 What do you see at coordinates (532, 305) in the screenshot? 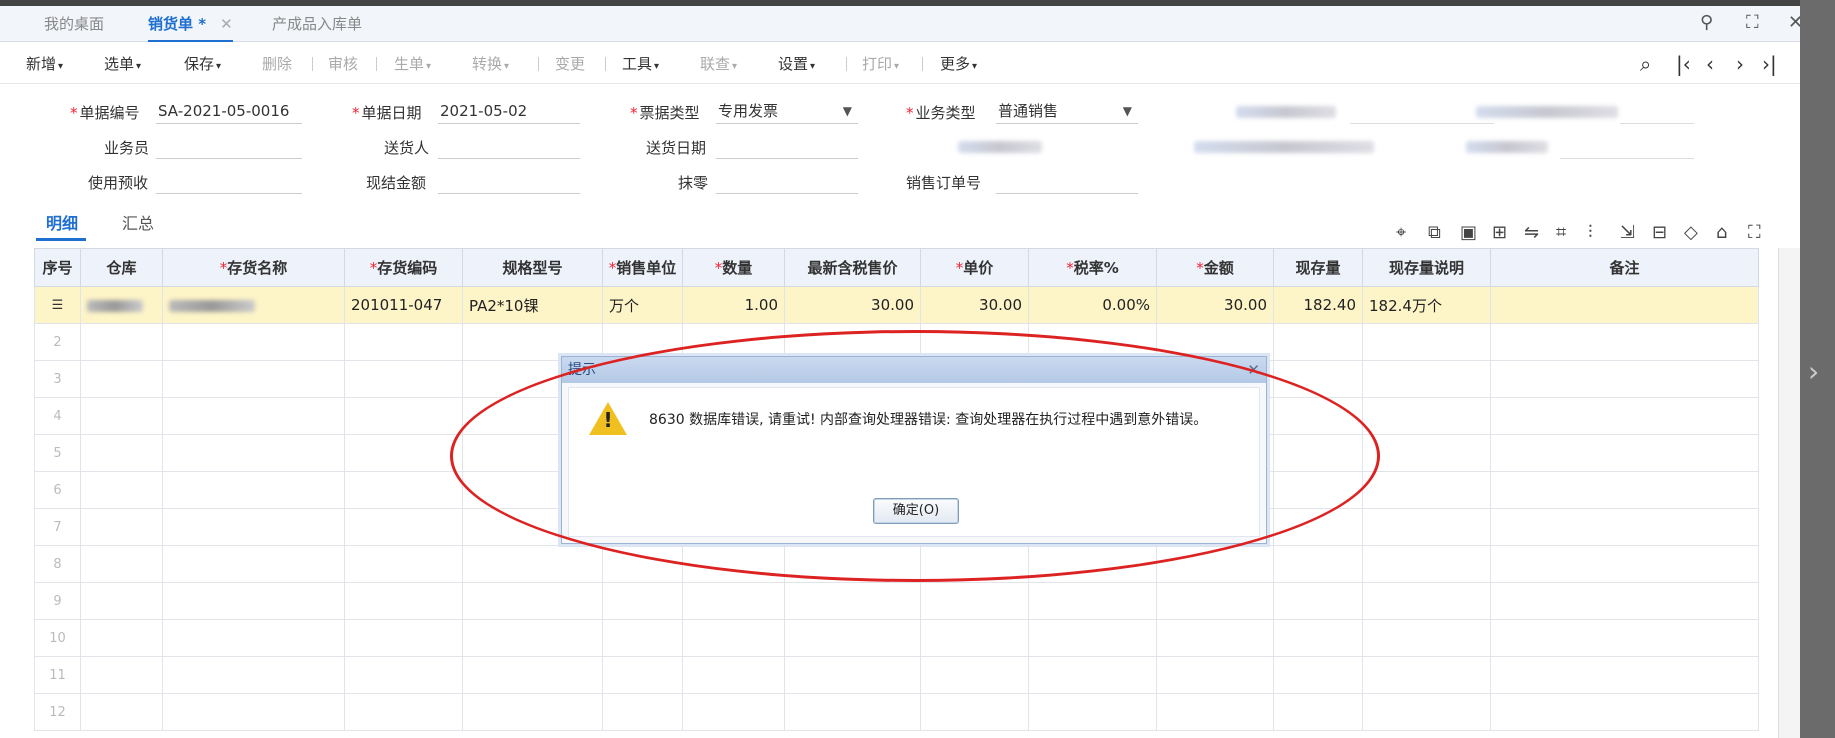
I see `spec-cell: PA2*10锞` at bounding box center [532, 305].